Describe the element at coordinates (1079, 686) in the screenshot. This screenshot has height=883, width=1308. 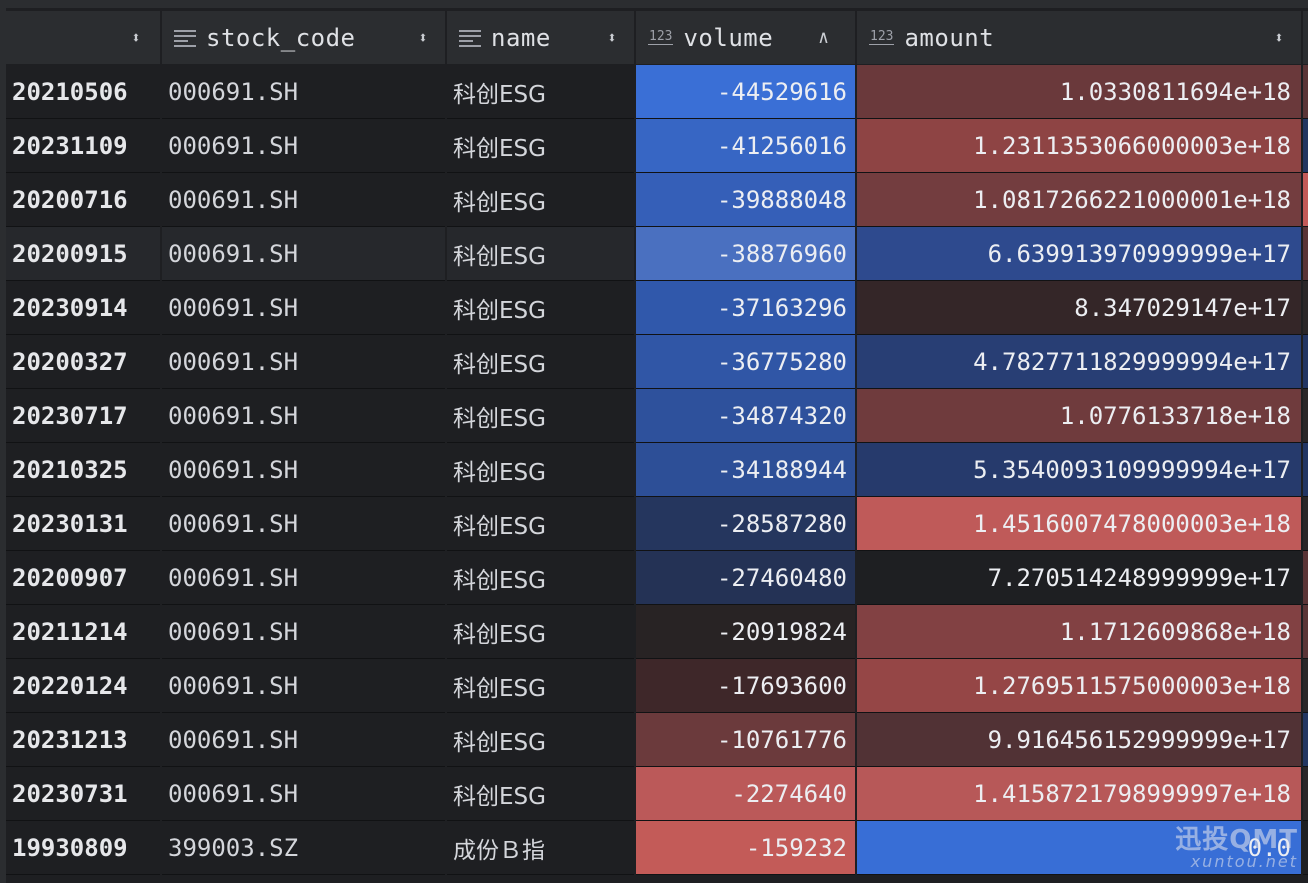
I see `amount-cell: 1.2769511575000003e+18` at that location.